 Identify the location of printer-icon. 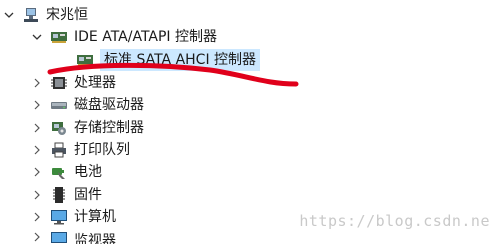
(59, 150).